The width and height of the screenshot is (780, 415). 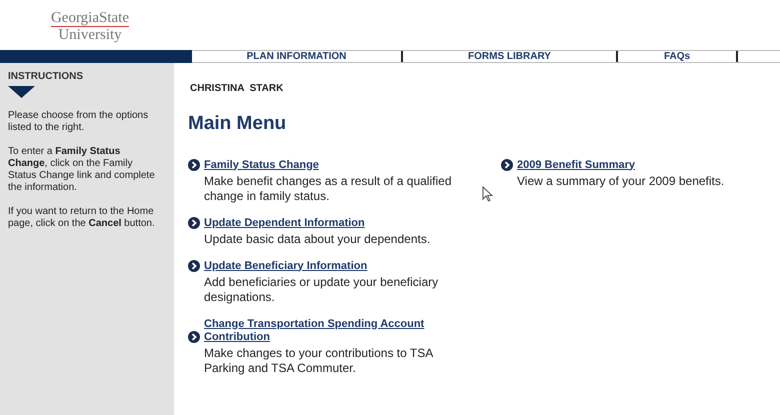 I want to click on menu-description: Add beneficiaries or update your beneficiary designations., so click(x=322, y=289).